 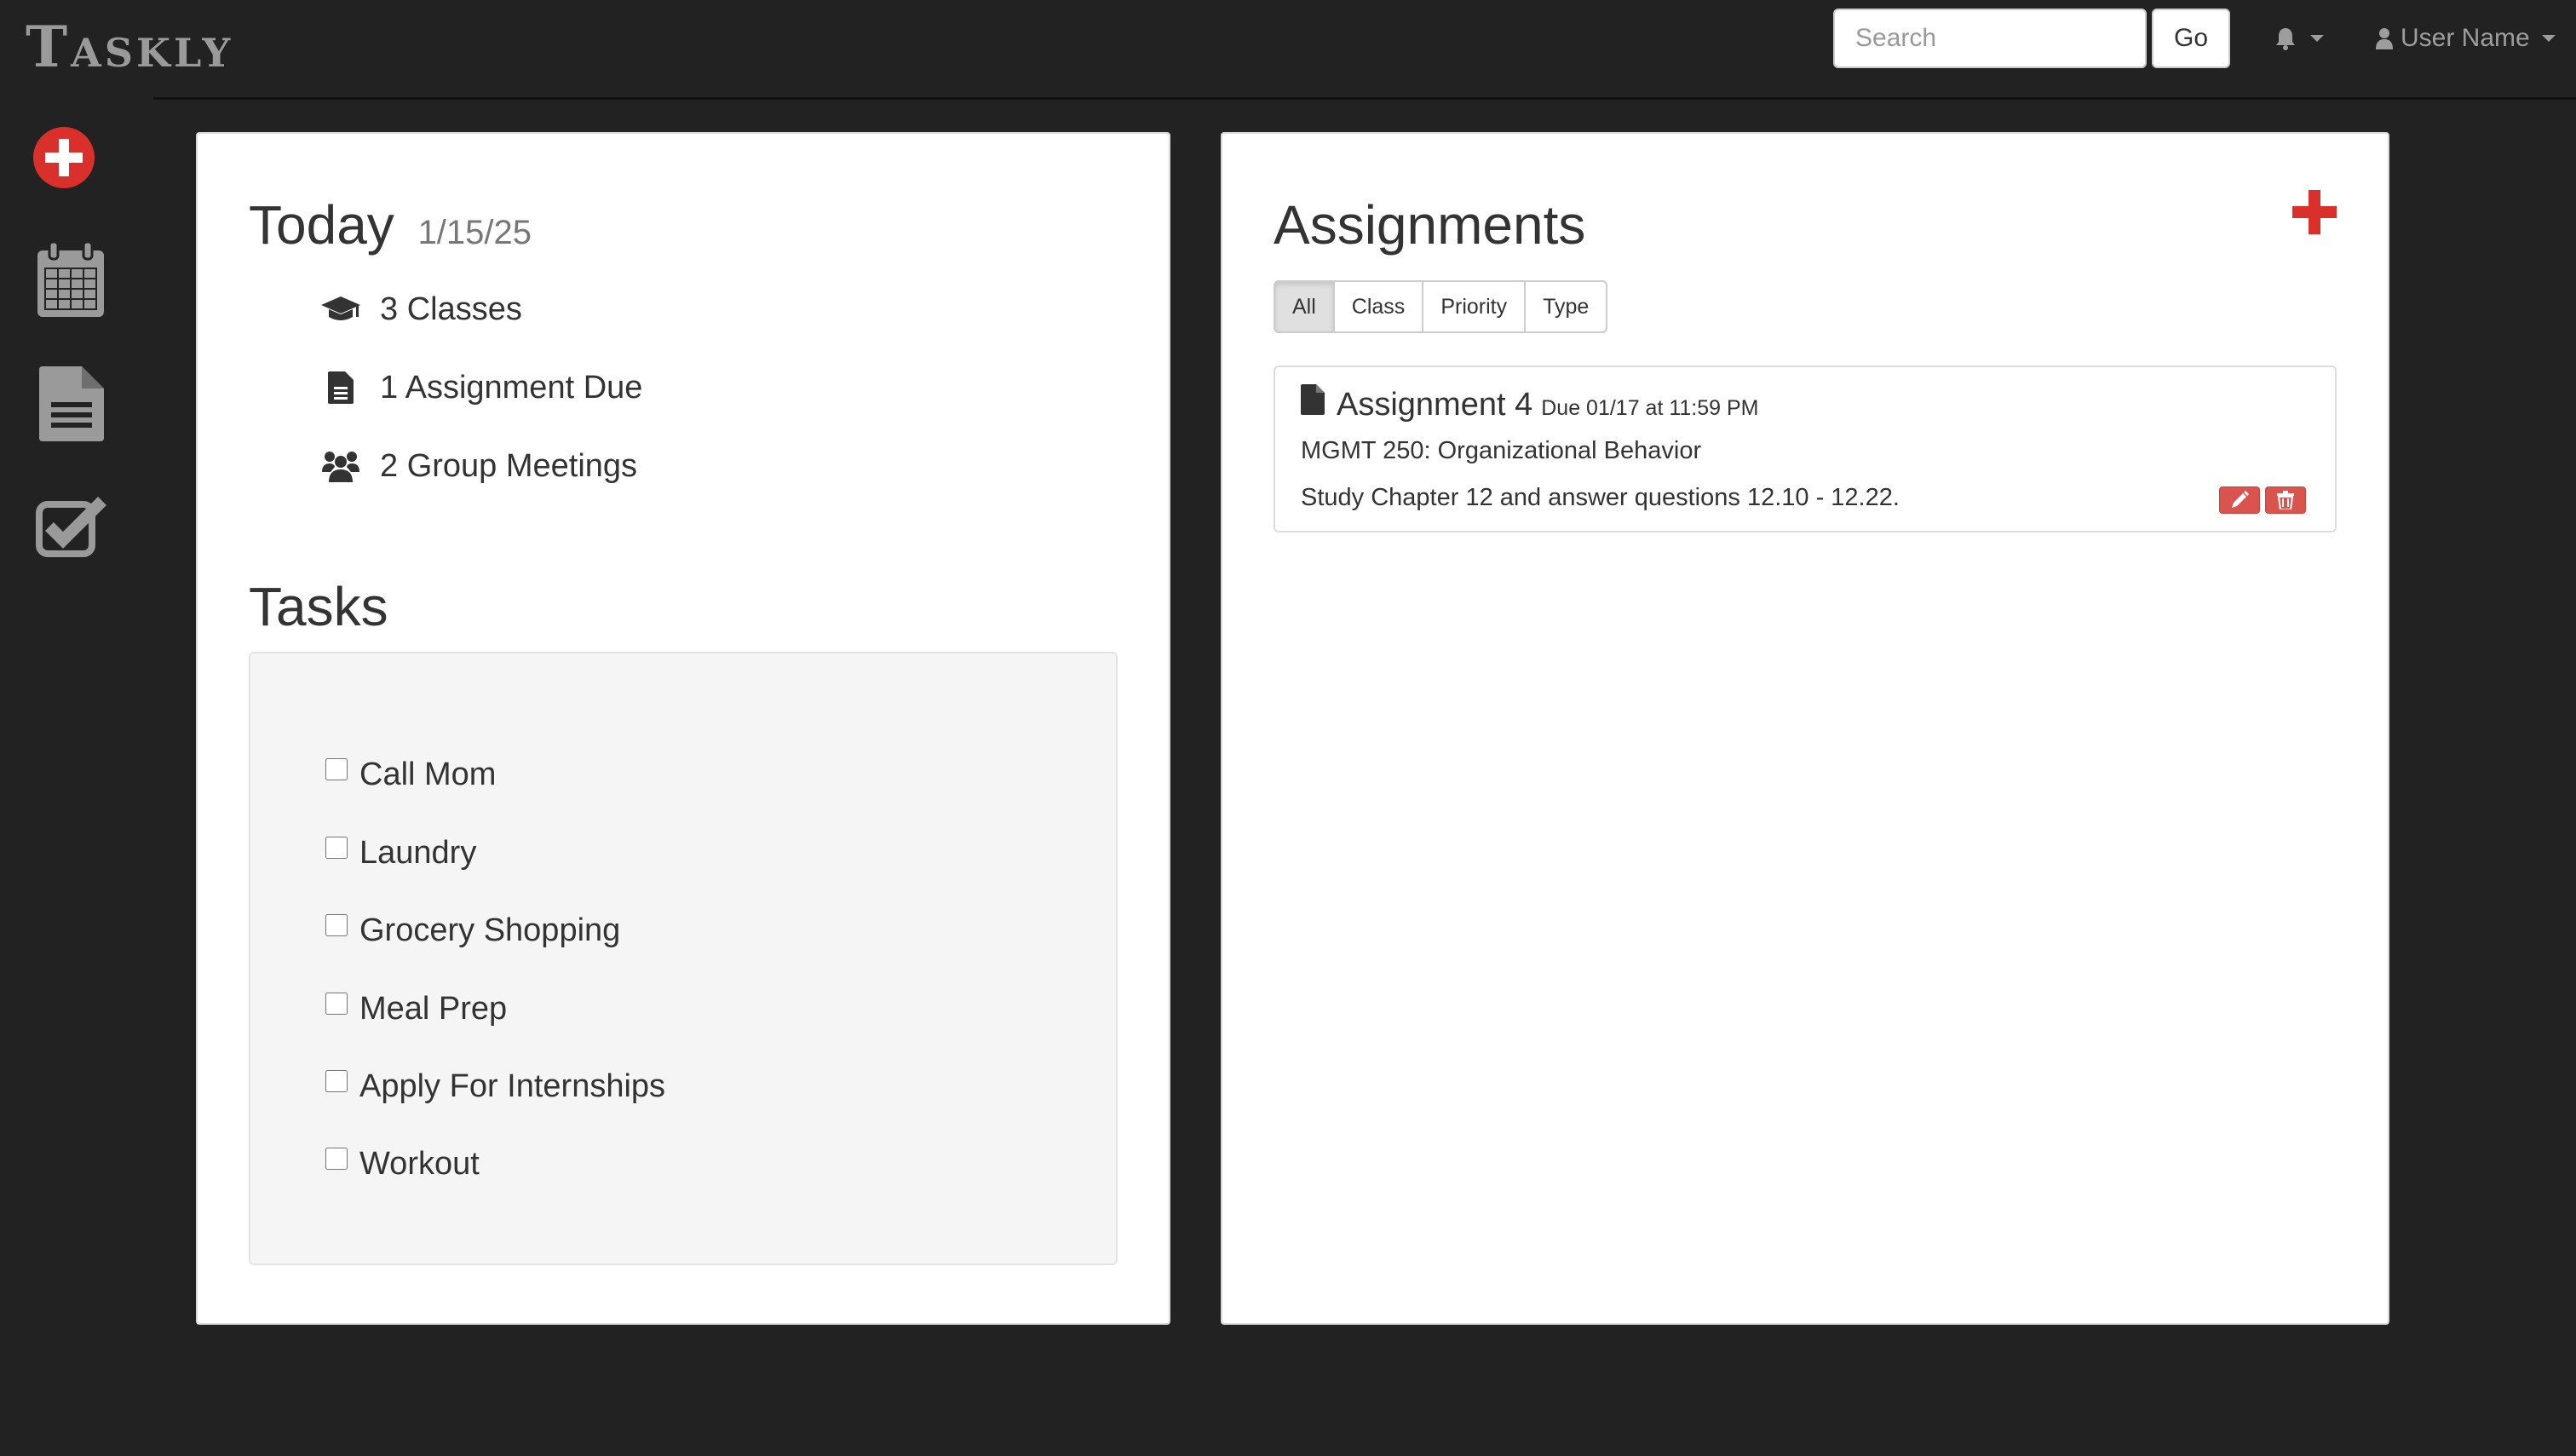 I want to click on assignment-title: Assignment 4, so click(x=1435, y=405).